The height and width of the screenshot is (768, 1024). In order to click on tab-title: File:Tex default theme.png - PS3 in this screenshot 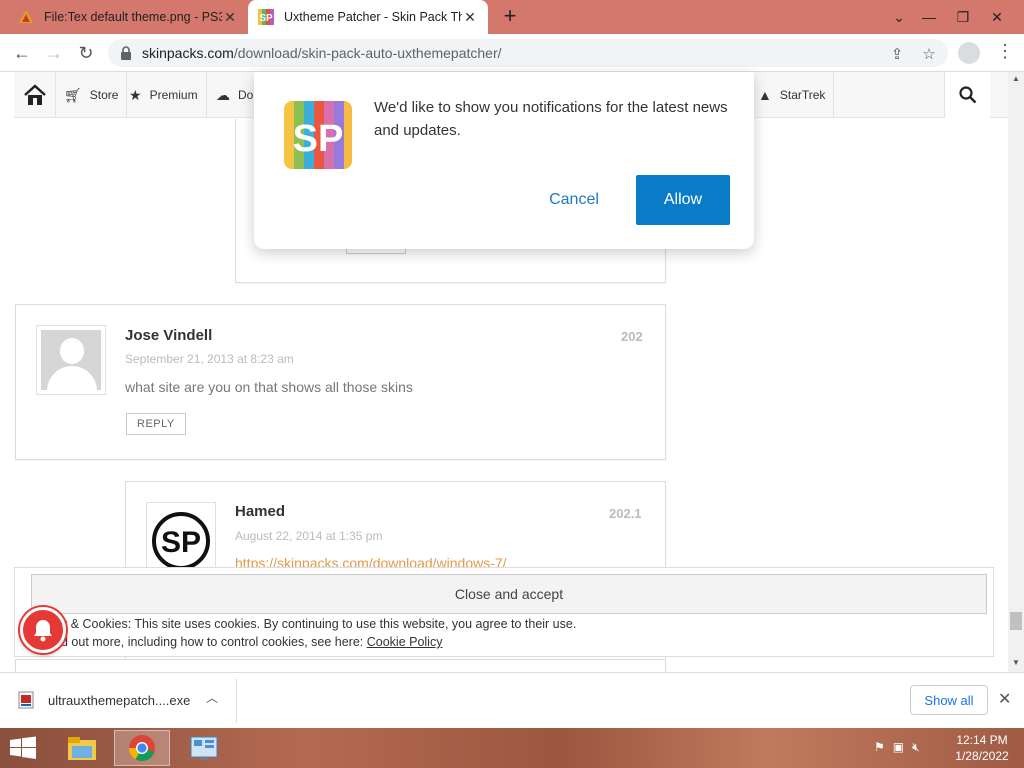, I will do `click(133, 17)`.